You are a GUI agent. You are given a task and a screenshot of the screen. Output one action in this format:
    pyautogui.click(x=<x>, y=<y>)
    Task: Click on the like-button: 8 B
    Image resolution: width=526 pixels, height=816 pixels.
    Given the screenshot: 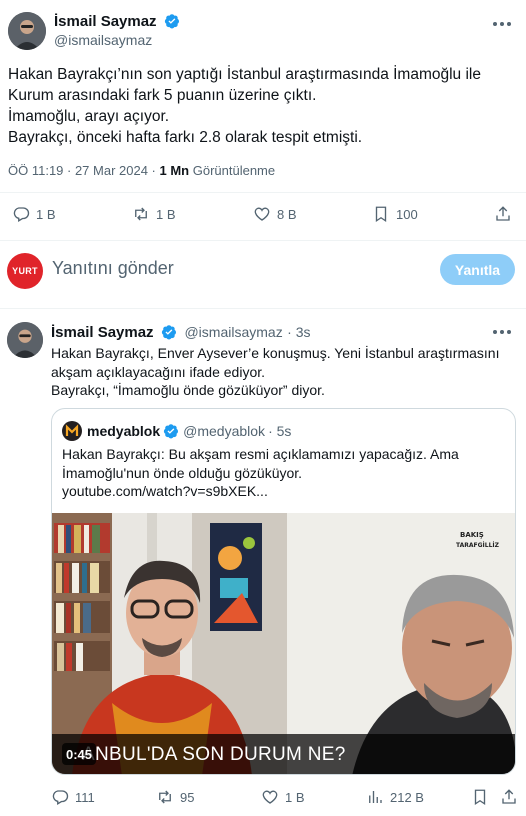 What is the action you would take?
    pyautogui.click(x=275, y=214)
    